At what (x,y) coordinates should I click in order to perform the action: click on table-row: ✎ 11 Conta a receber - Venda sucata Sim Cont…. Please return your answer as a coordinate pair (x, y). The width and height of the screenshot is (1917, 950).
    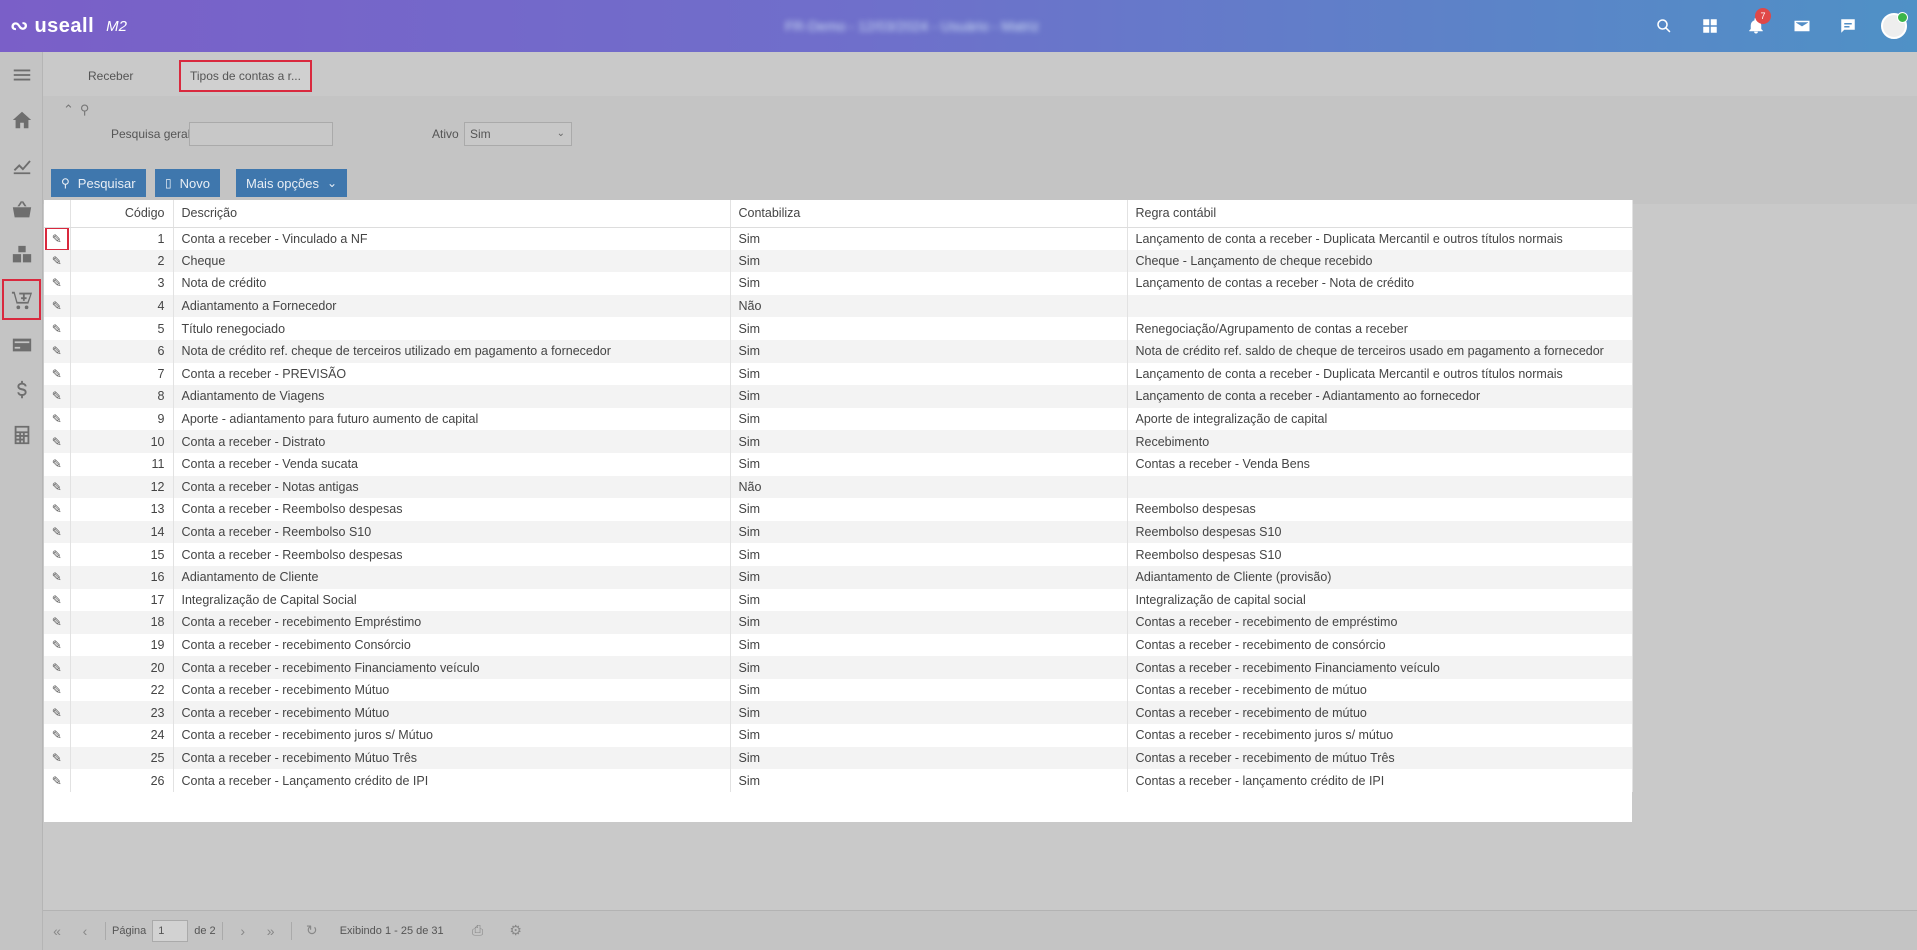
    Looking at the image, I should click on (838, 464).